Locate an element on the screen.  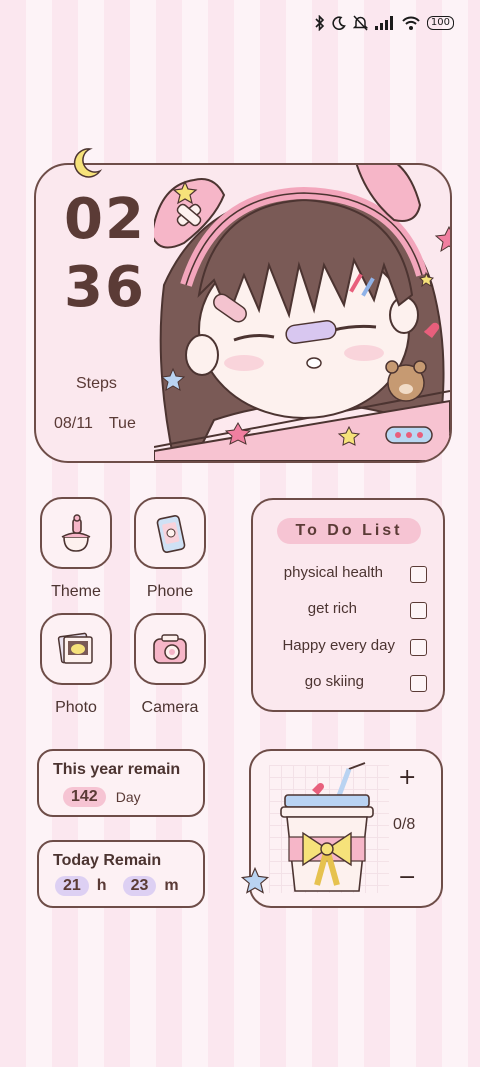
hours-unit: h is located at coordinates (101, 885).